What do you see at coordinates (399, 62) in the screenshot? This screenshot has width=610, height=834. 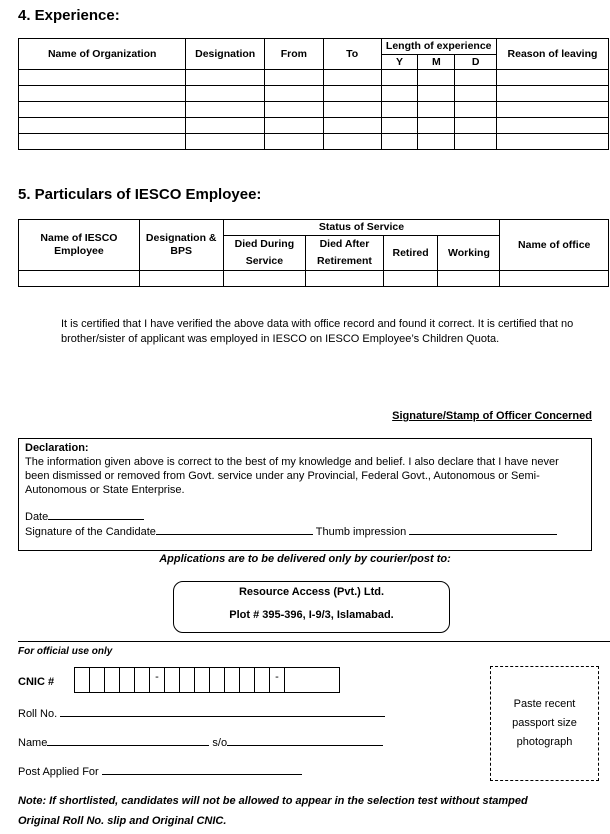 I see `col-years: Y` at bounding box center [399, 62].